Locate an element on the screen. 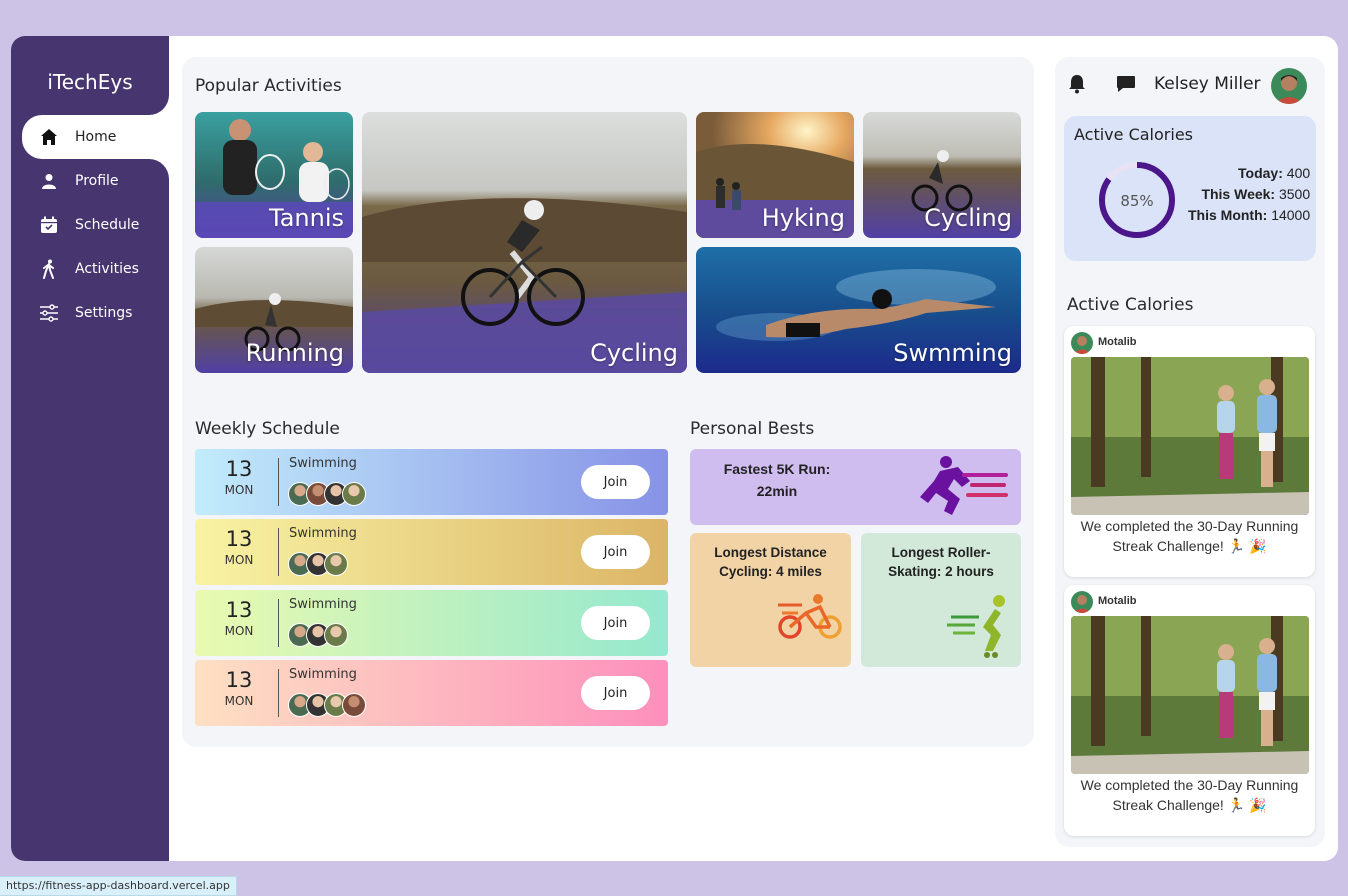 The image size is (1348, 896). sliders-icon is located at coordinates (49, 313).